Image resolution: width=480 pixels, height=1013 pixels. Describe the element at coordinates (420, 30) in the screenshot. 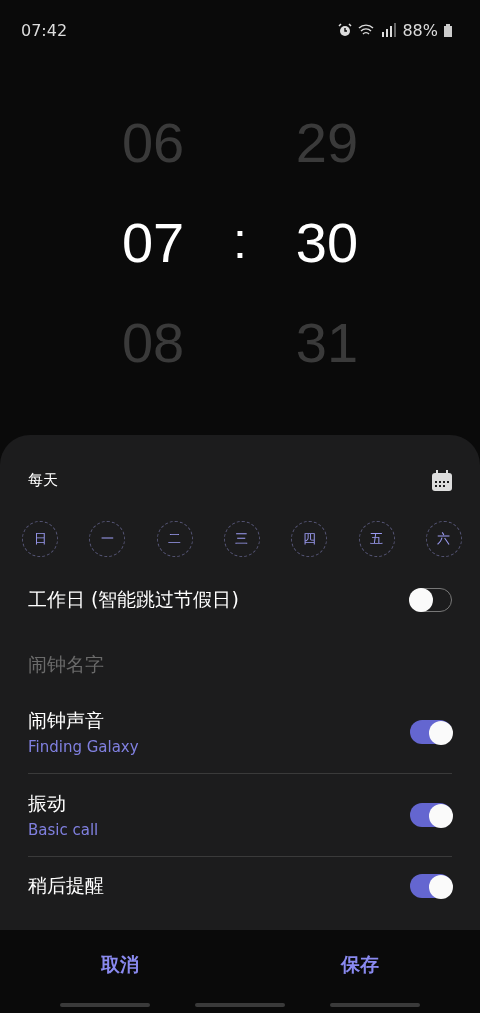

I see `battery-percent: 88%` at that location.